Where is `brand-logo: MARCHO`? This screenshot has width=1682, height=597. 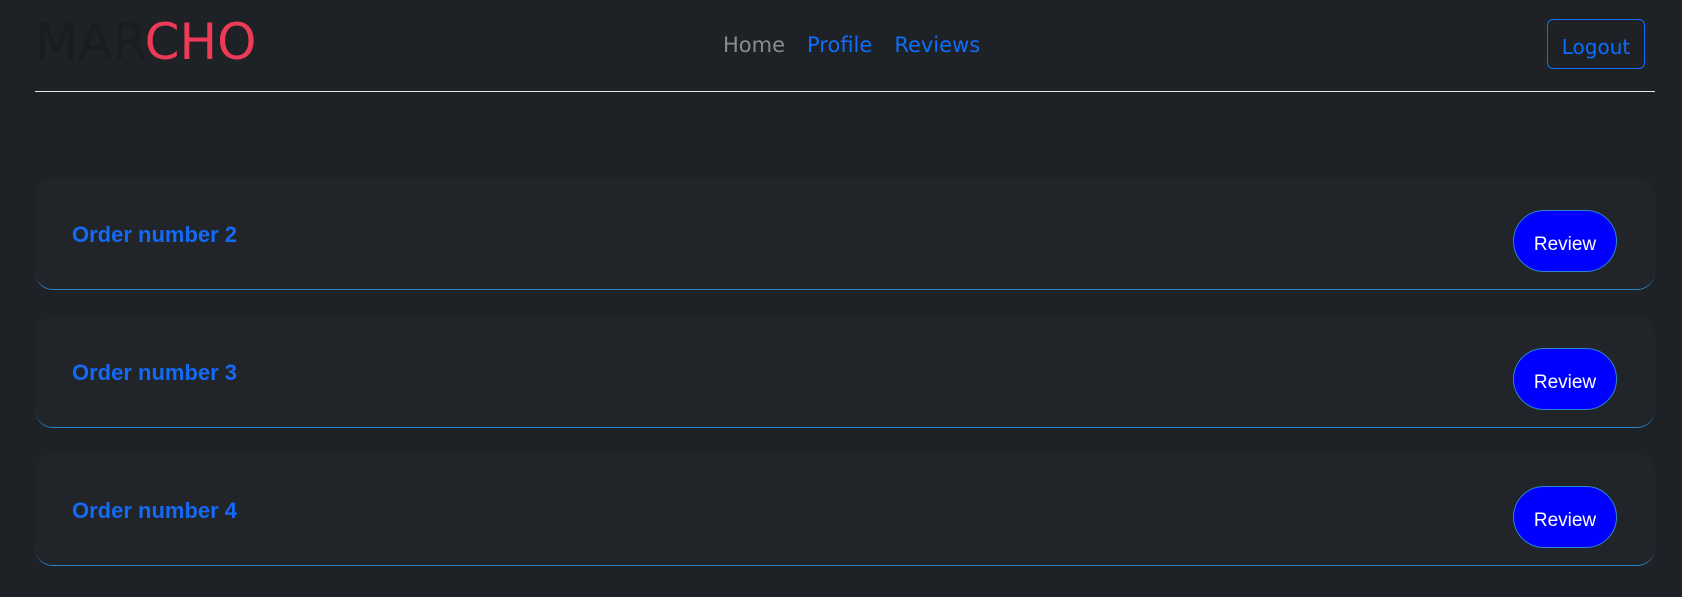
brand-logo: MARCHO is located at coordinates (145, 42).